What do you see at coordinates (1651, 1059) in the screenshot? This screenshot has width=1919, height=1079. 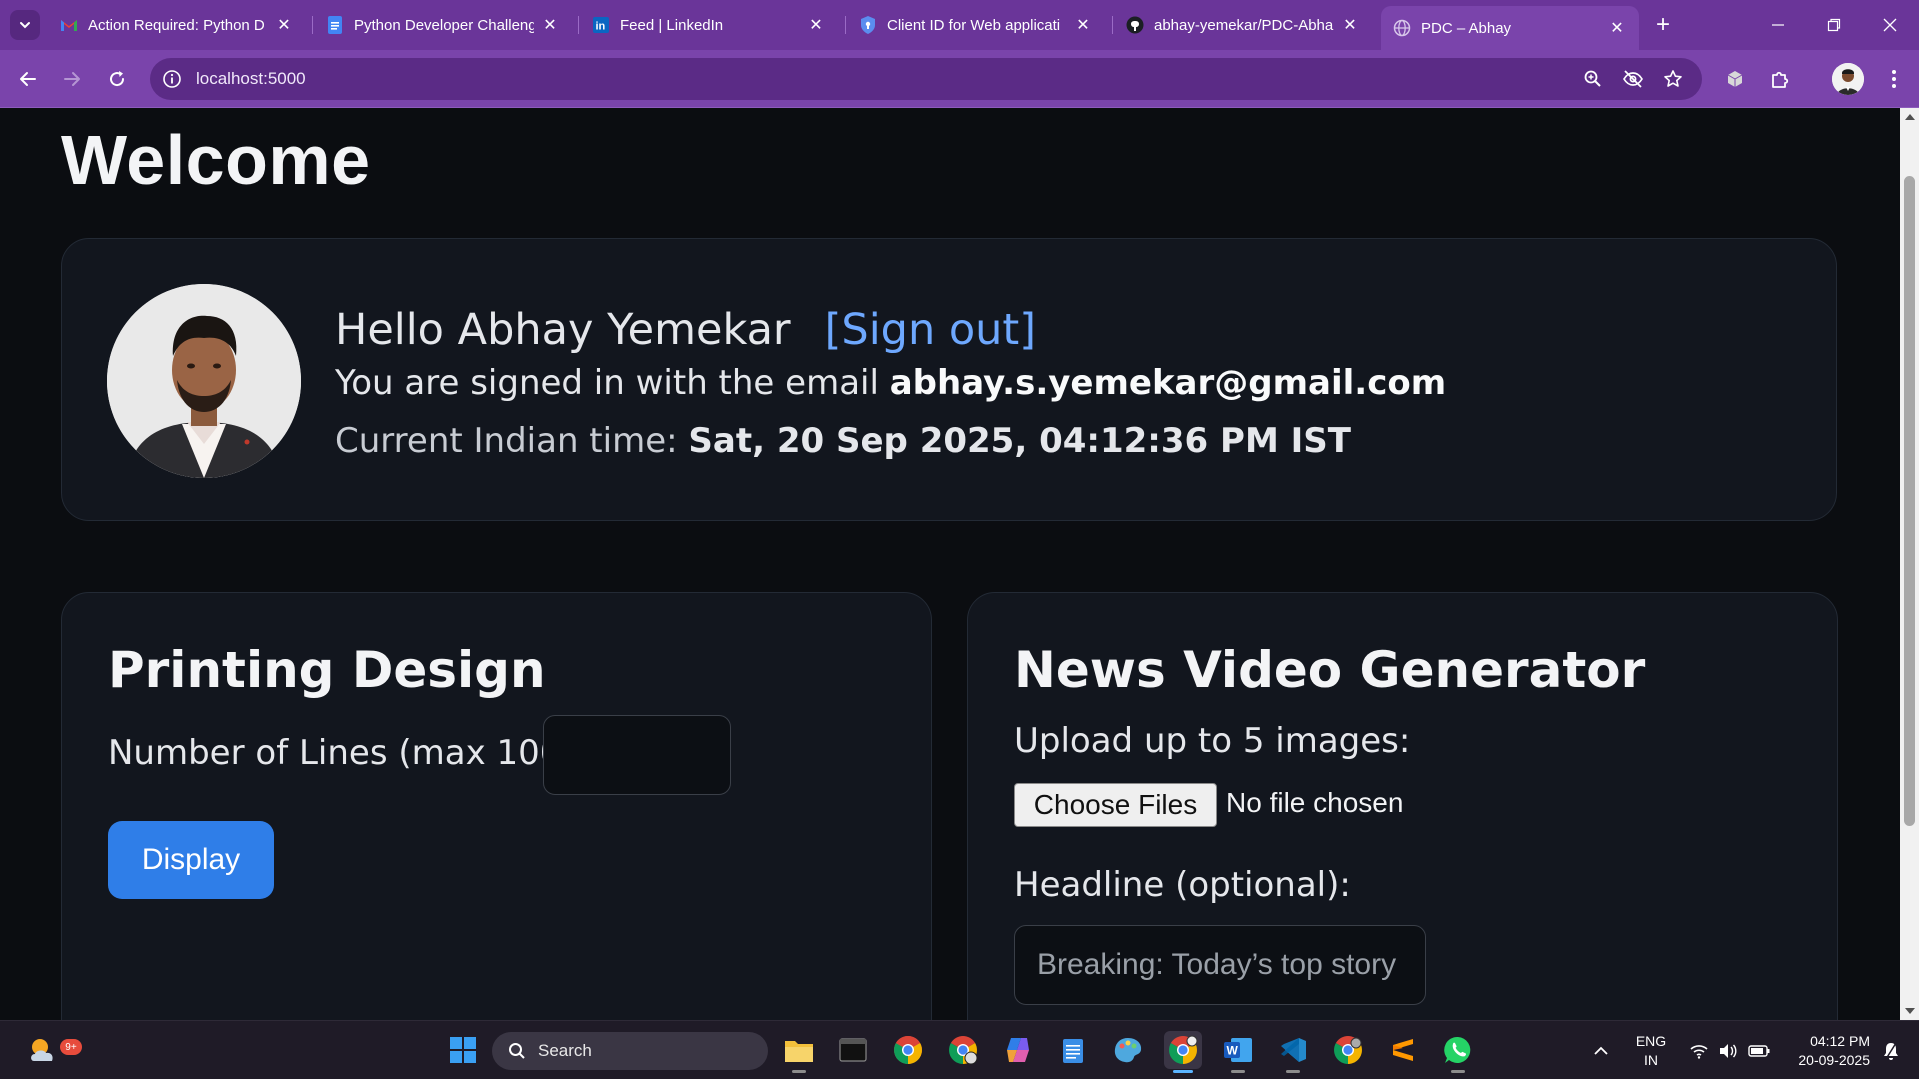 I see `region-code: IN` at bounding box center [1651, 1059].